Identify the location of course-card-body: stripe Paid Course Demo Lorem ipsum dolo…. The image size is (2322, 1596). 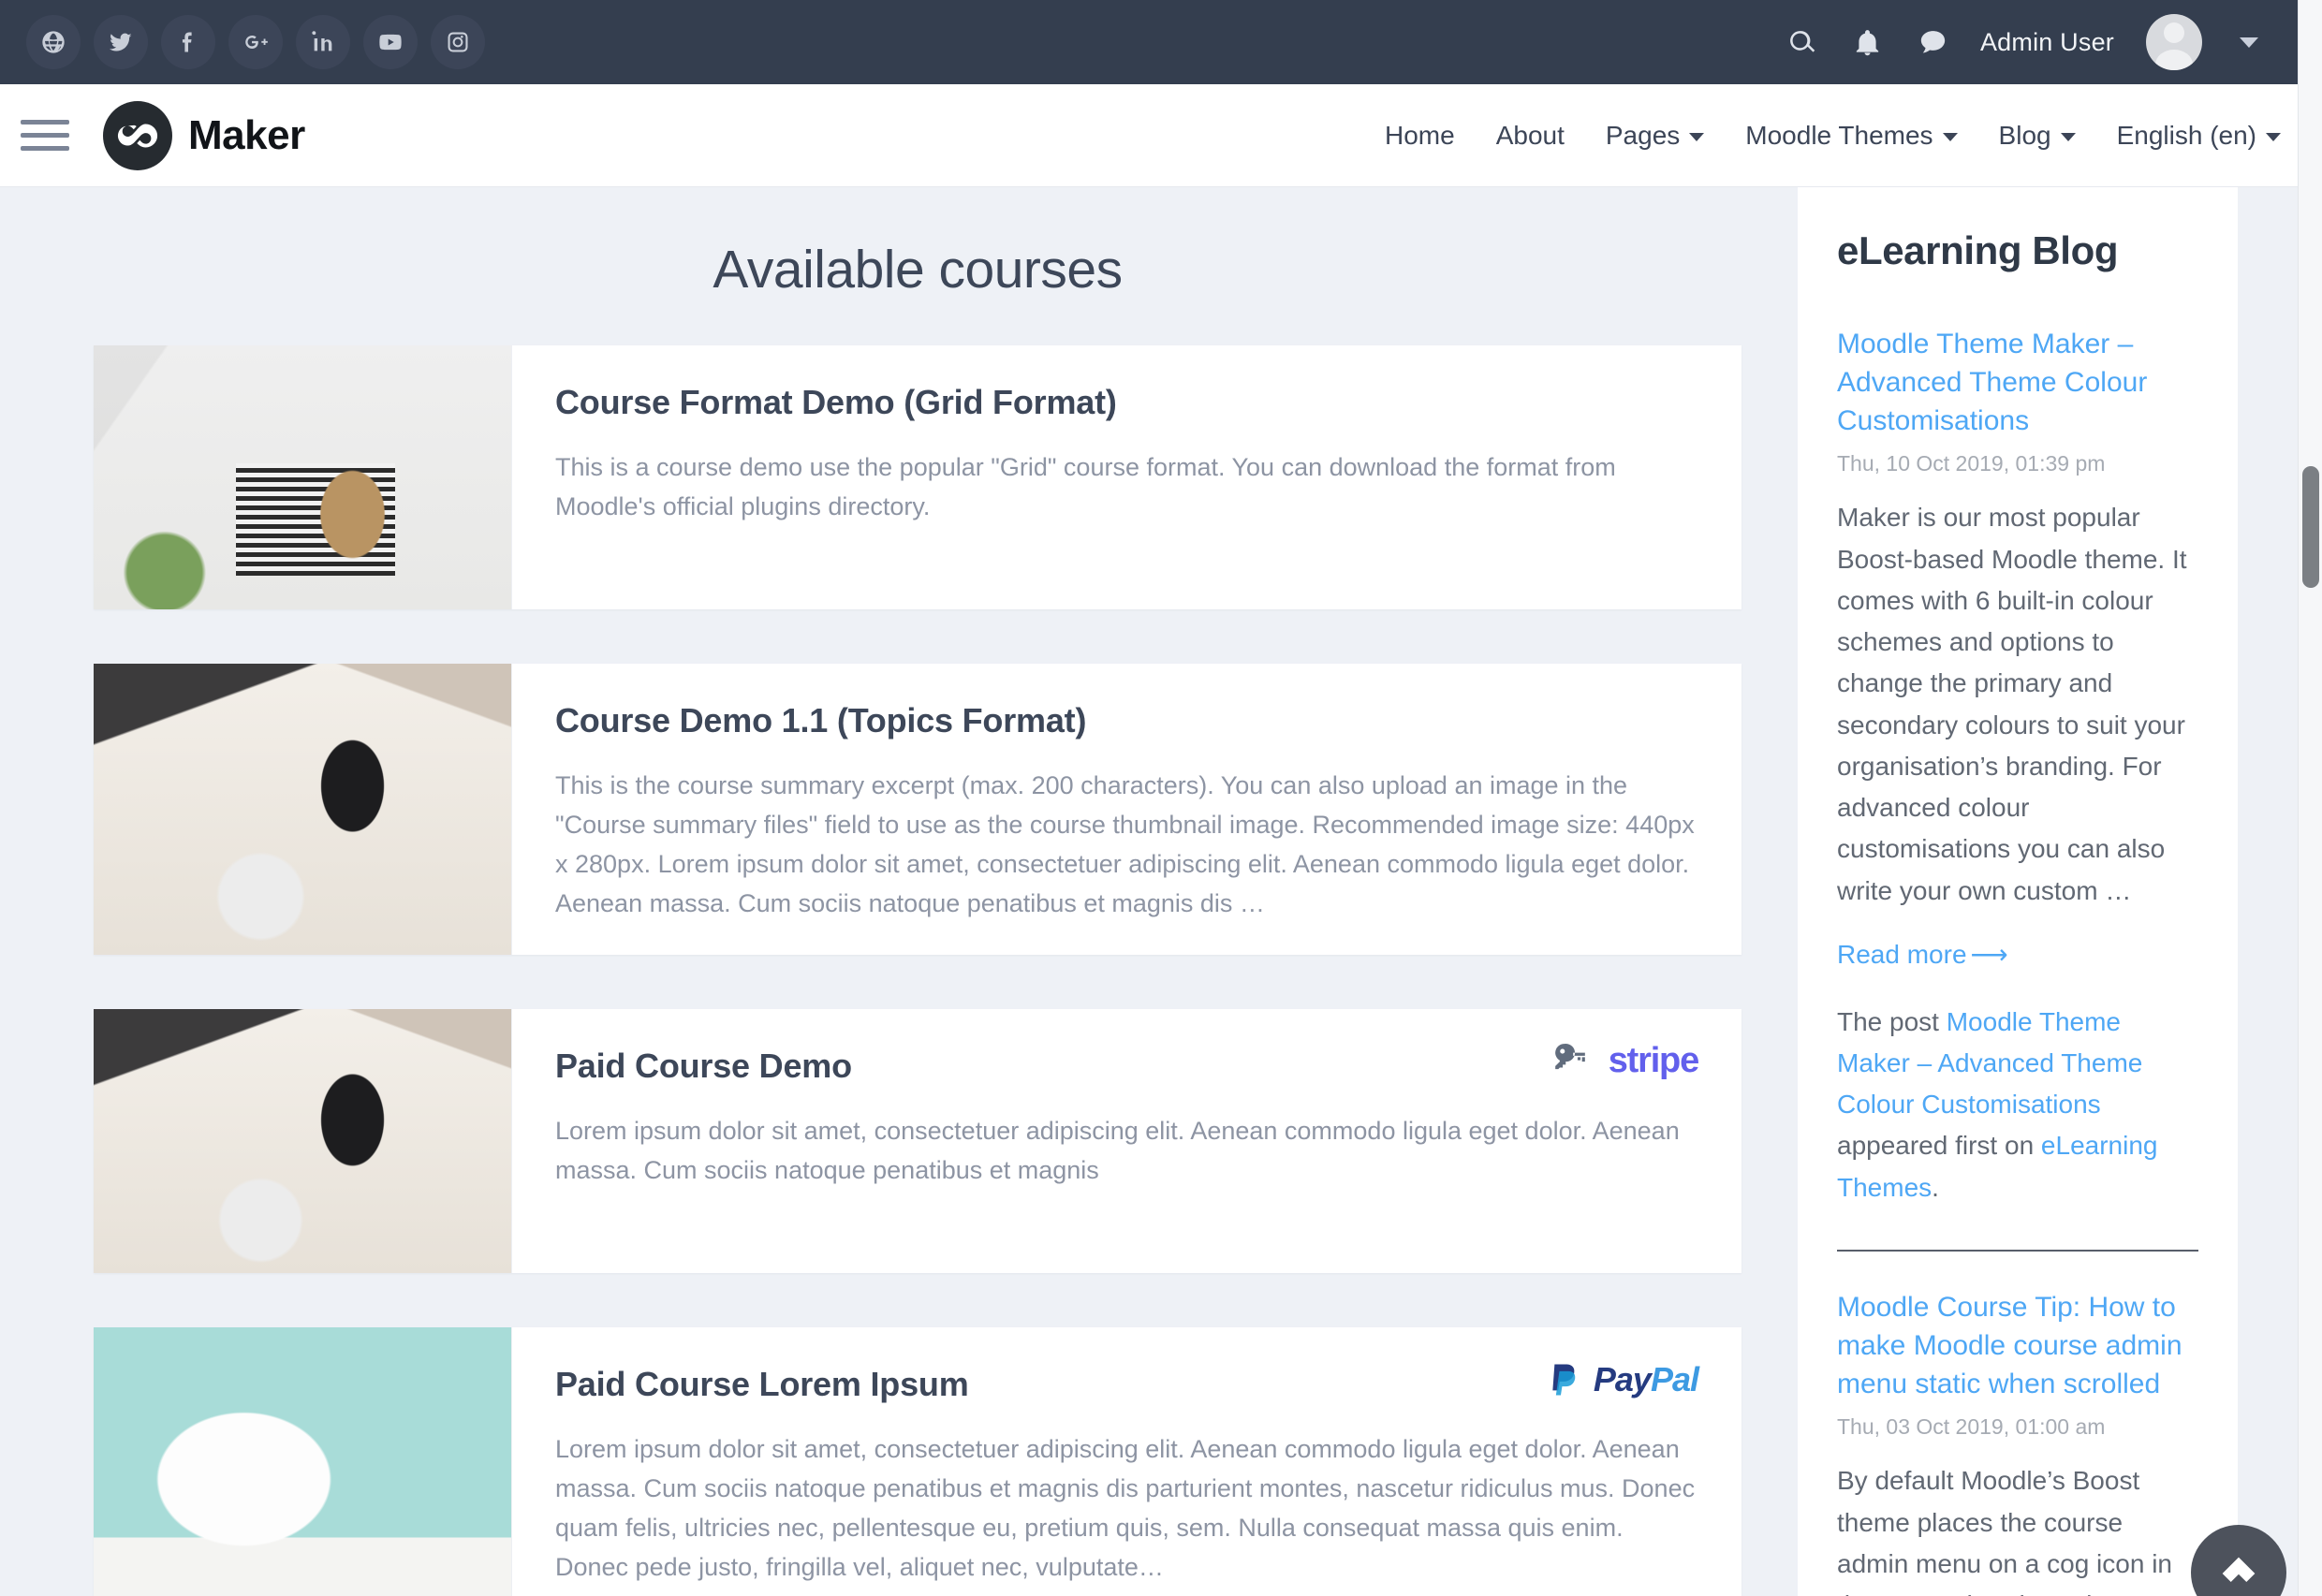
(1127, 1141).